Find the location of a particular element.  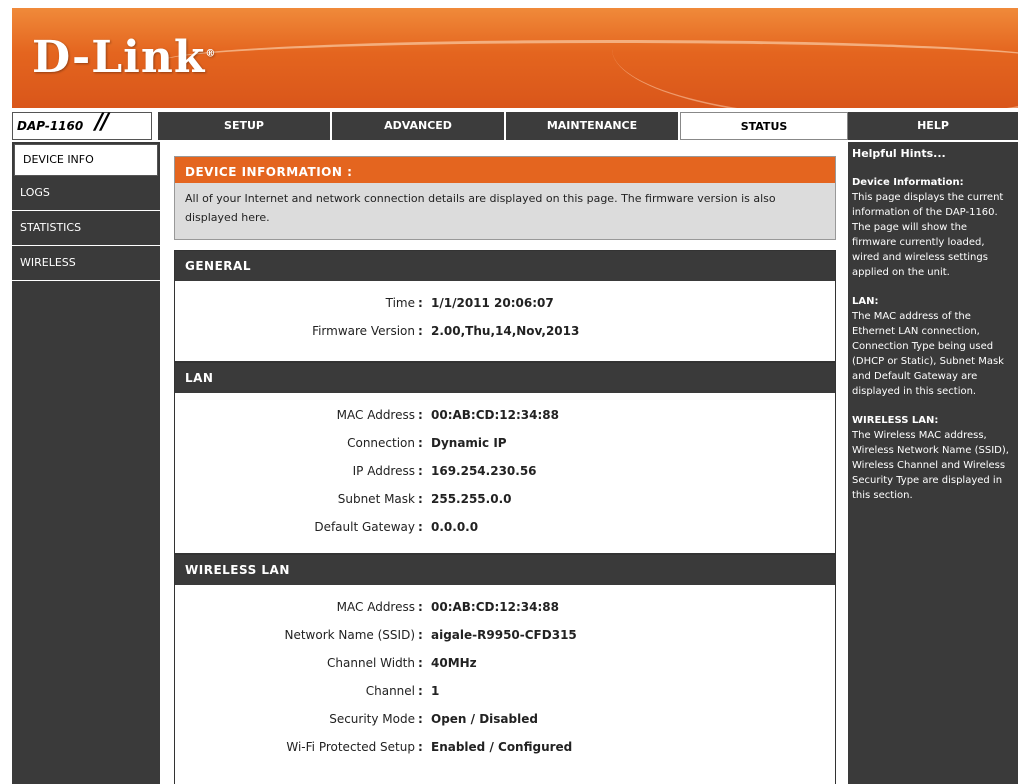

lan-row: Connection: Dynamic IP is located at coordinates (505, 443).